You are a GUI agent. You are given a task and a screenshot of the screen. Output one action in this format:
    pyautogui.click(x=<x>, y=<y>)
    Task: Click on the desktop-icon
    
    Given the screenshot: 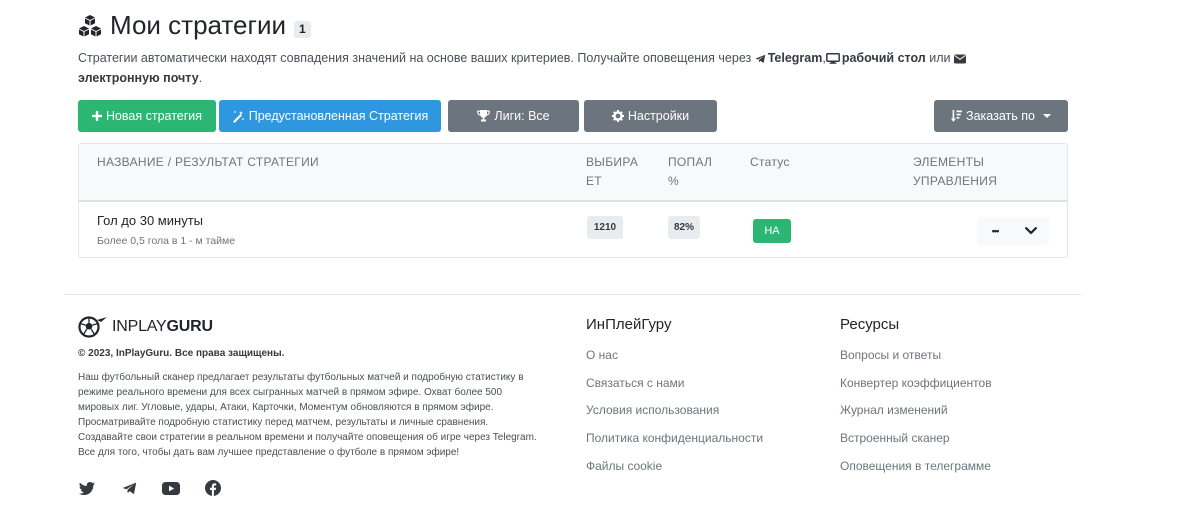 What is the action you would take?
    pyautogui.click(x=832, y=58)
    